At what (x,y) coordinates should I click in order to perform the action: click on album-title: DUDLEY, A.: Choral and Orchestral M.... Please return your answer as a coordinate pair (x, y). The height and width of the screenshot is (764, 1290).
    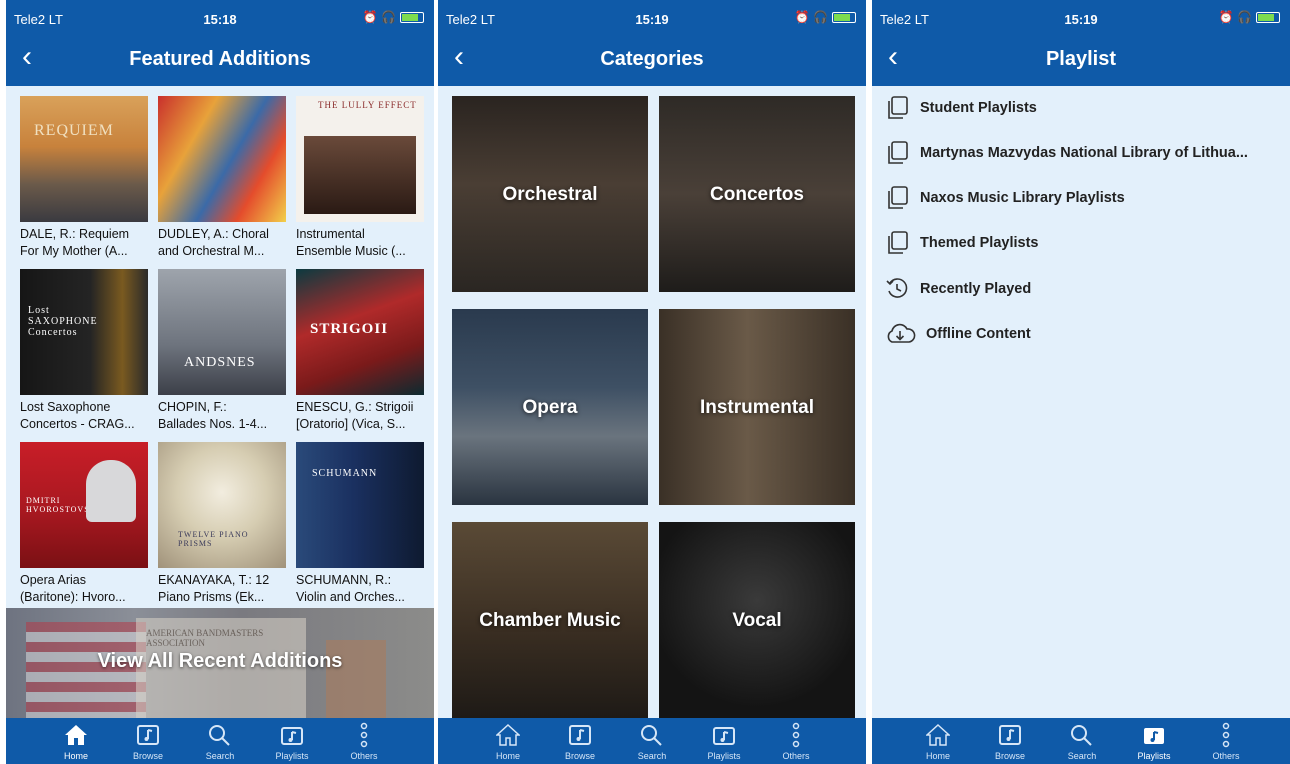
    Looking at the image, I should click on (213, 242).